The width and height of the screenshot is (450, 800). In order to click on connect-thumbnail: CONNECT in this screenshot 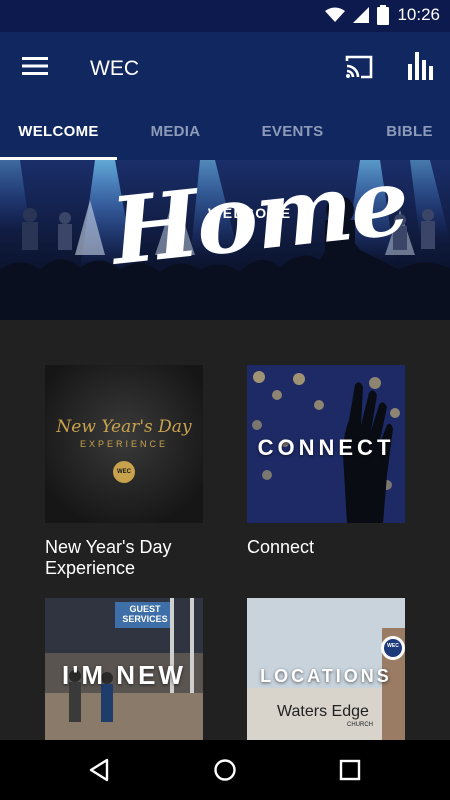, I will do `click(326, 444)`.